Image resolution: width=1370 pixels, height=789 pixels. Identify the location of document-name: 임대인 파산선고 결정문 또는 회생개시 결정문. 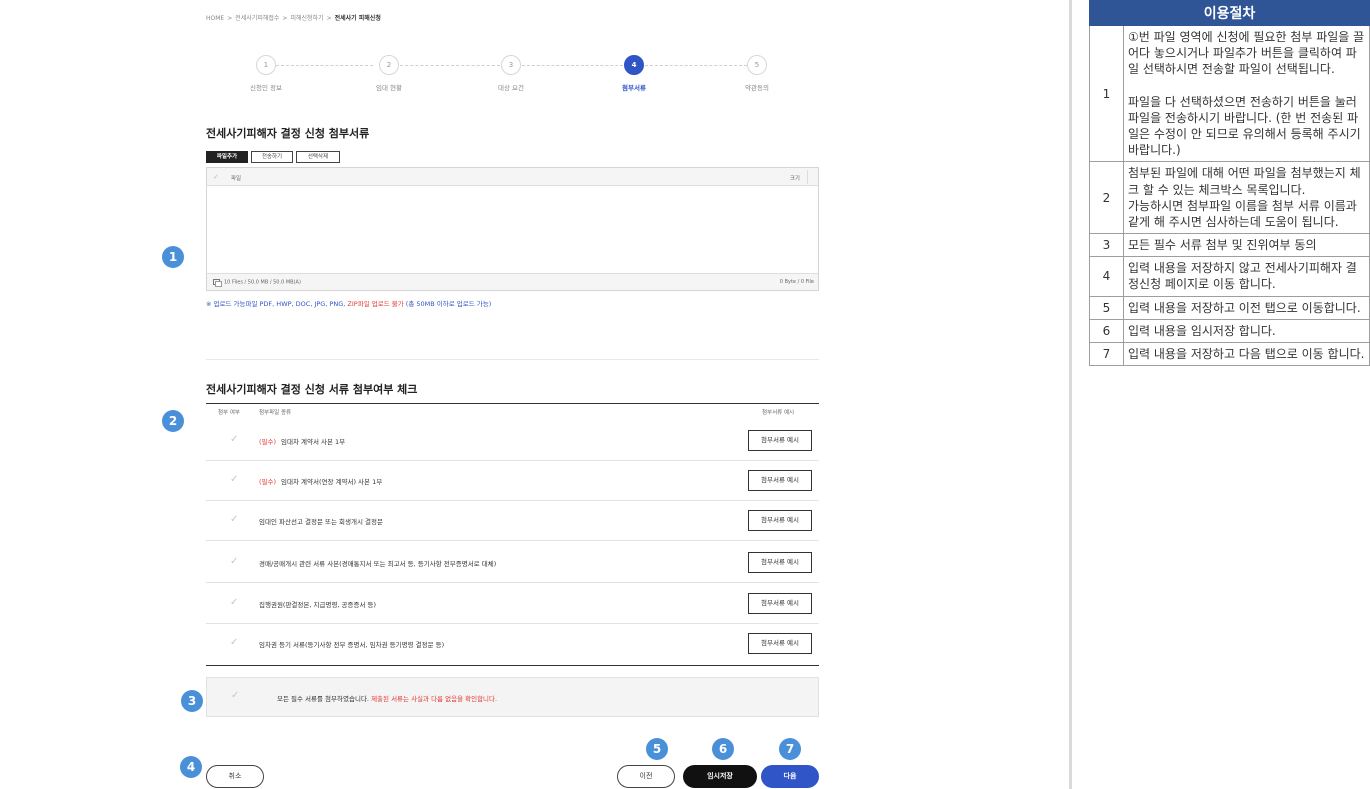
(321, 522).